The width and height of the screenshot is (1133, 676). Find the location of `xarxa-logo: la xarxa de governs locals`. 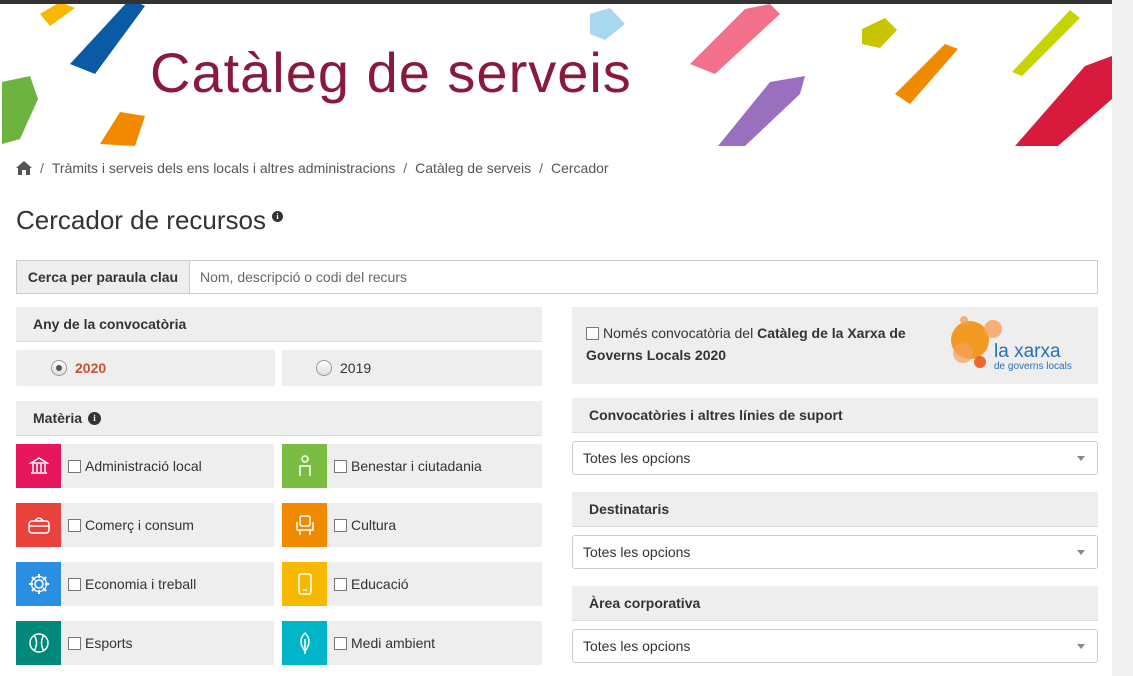

xarxa-logo: la xarxa de governs locals is located at coordinates (1020, 345).